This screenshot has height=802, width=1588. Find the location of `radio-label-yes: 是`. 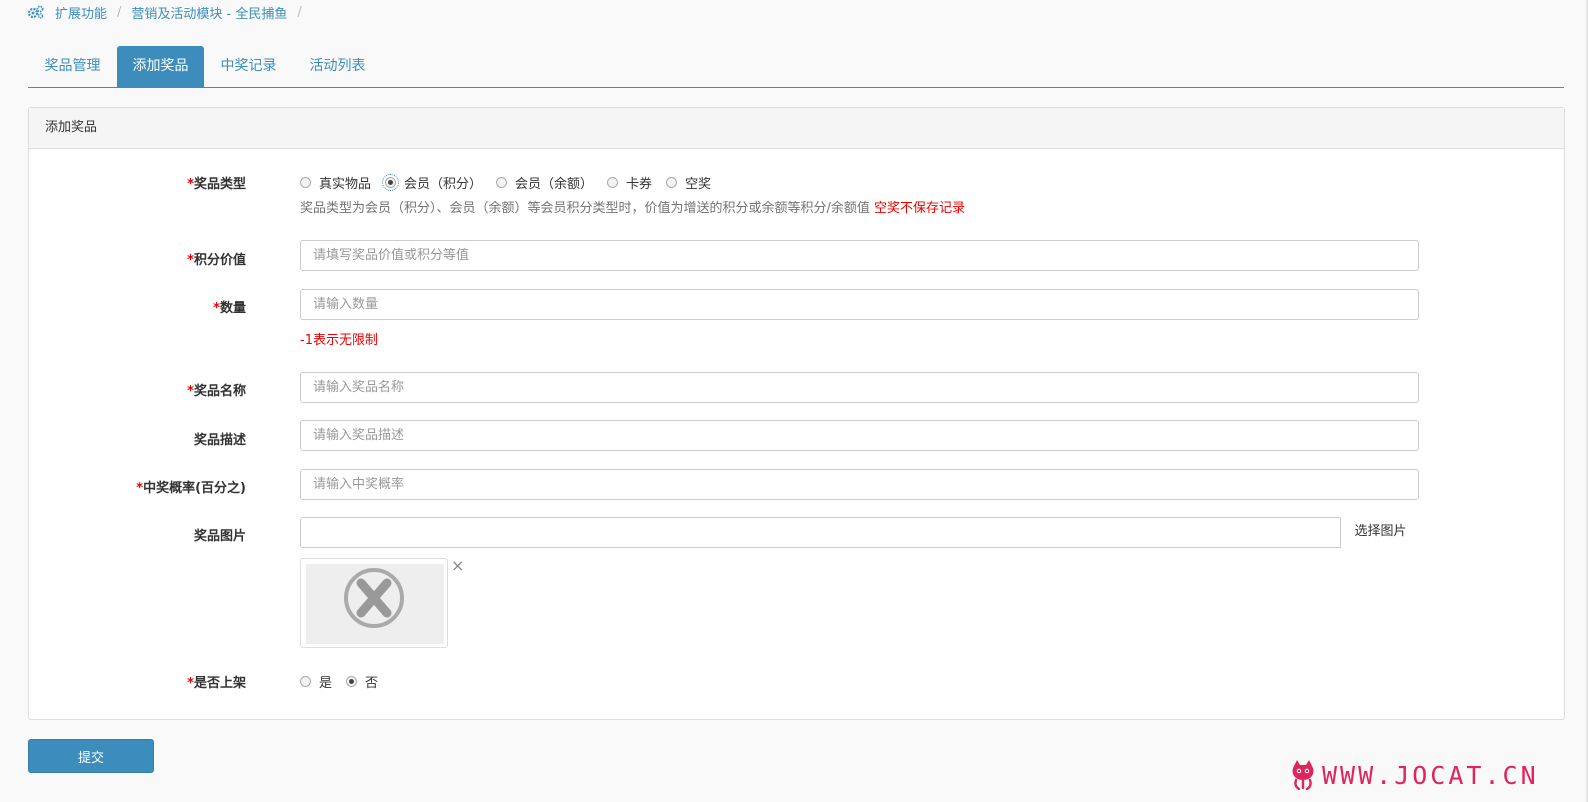

radio-label-yes: 是 is located at coordinates (325, 681).